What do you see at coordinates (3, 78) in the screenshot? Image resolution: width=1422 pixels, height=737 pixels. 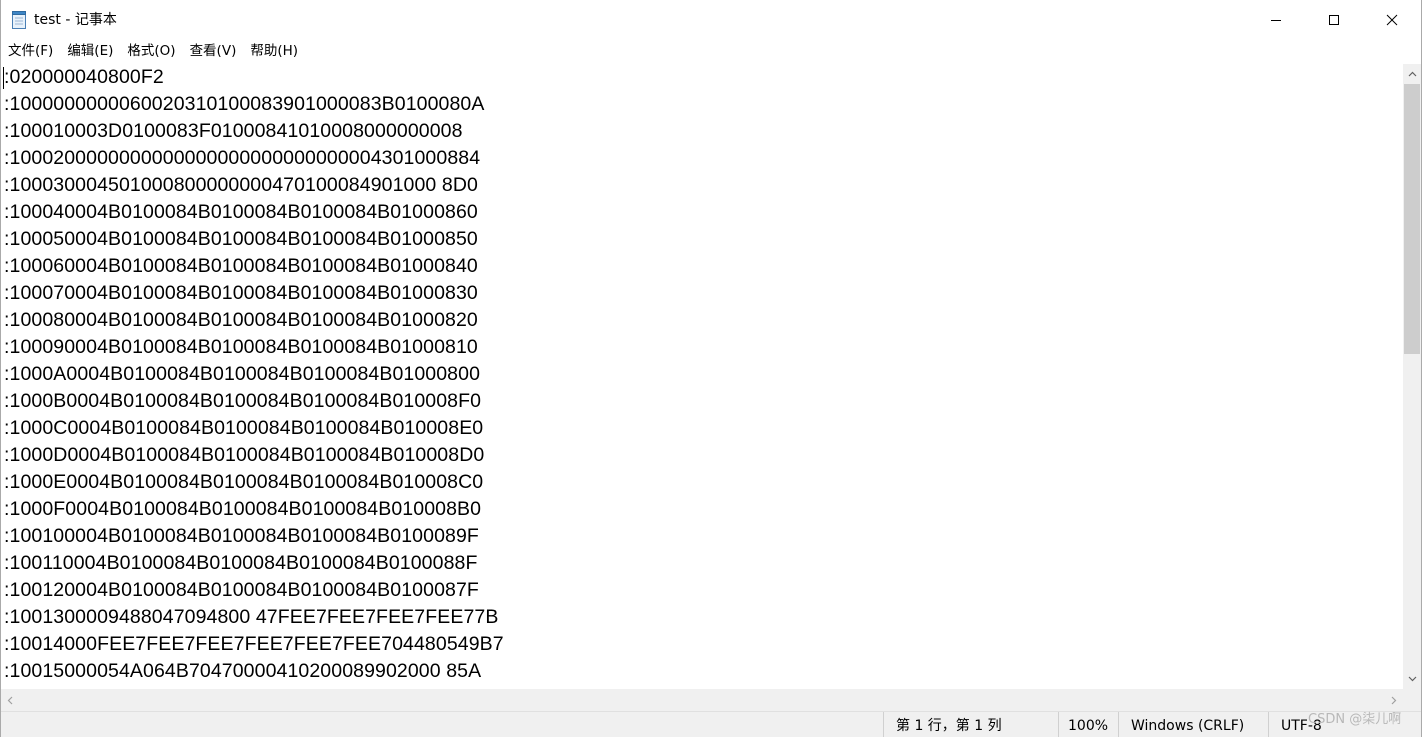 I see `text-caret` at bounding box center [3, 78].